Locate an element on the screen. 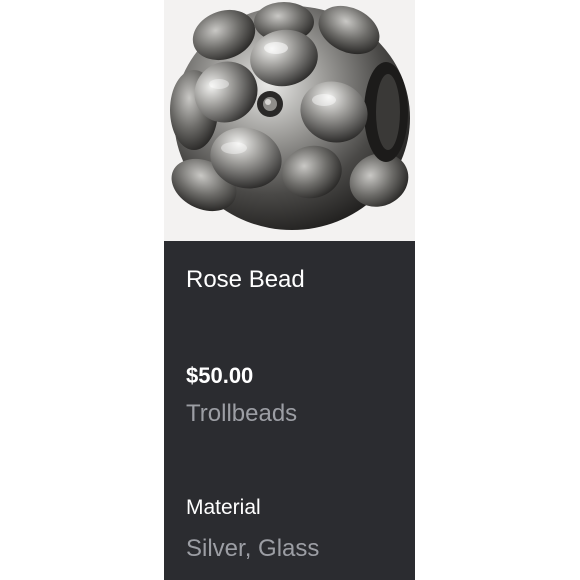 The image size is (580, 580). product-brand: Trollbeads is located at coordinates (241, 414).